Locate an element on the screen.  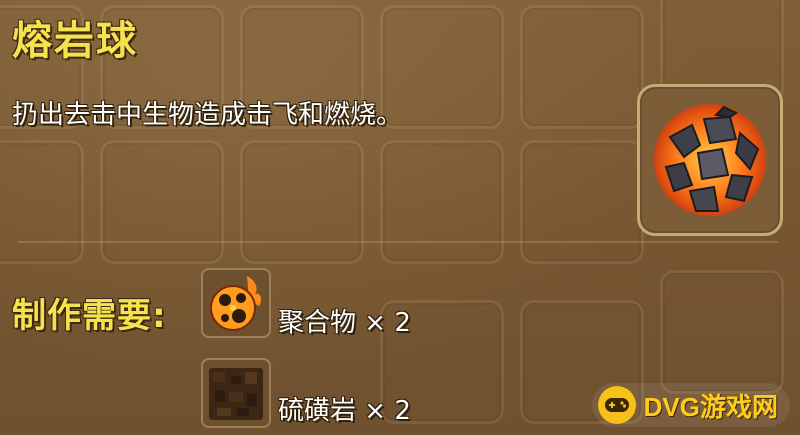
watermark-text: DVG游戏网 is located at coordinates (710, 406).